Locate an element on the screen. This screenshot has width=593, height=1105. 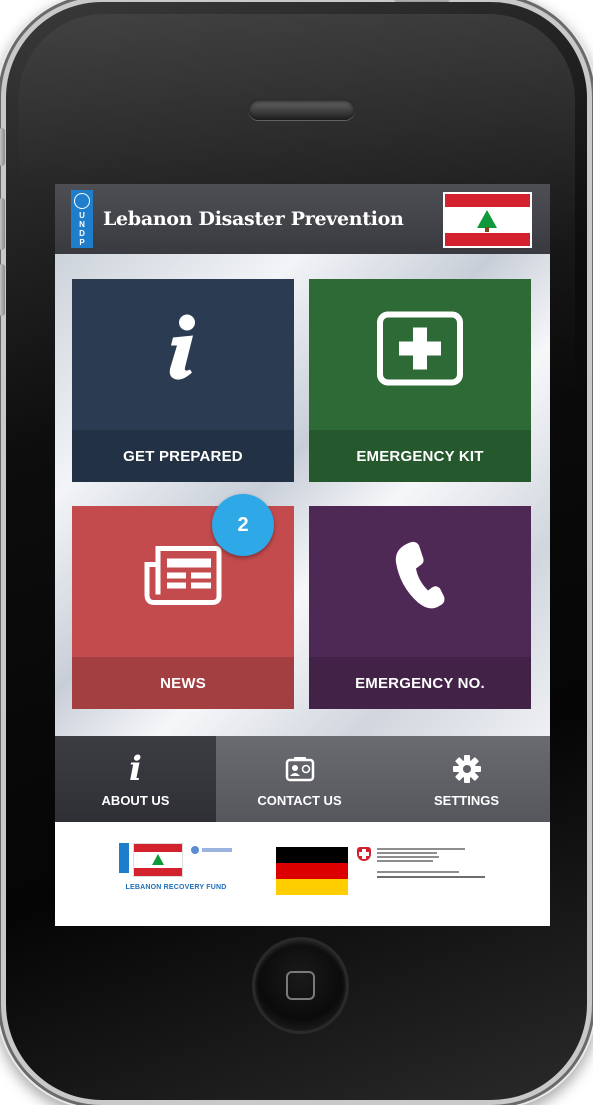
undp-logo: UNDP is located at coordinates (82, 219).